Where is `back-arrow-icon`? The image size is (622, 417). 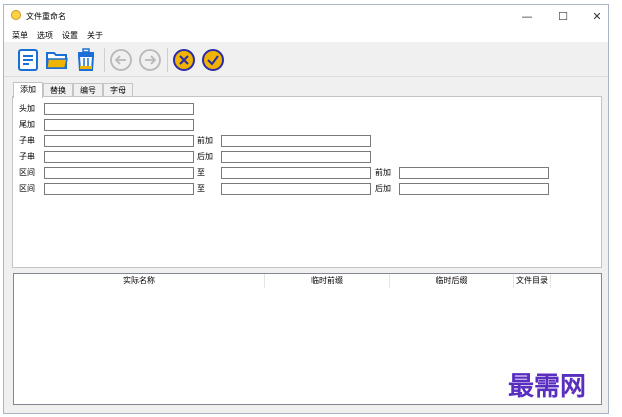 back-arrow-icon is located at coordinates (121, 60).